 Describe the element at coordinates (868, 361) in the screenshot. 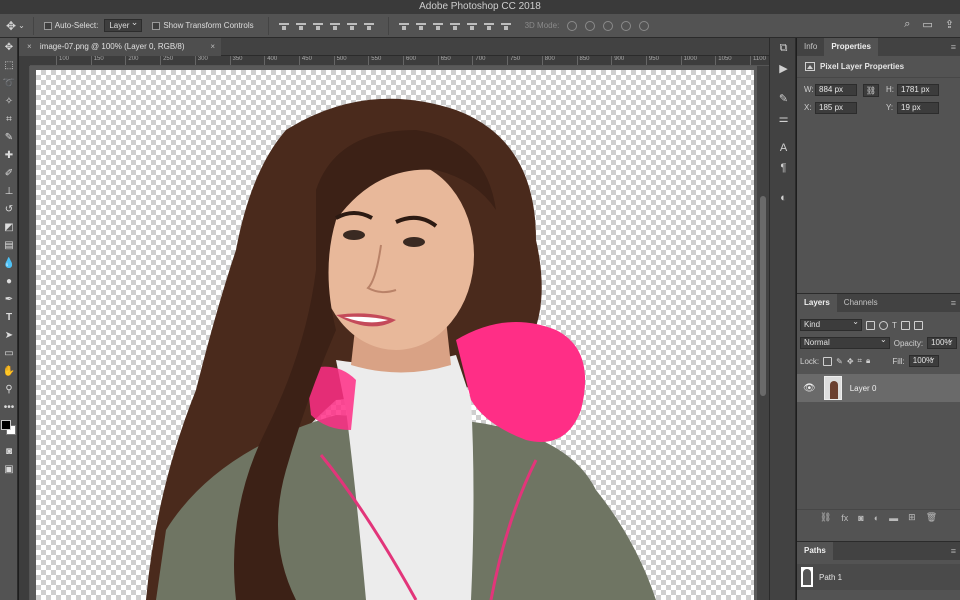

I see `lock-all-icon: 🔒︎` at that location.